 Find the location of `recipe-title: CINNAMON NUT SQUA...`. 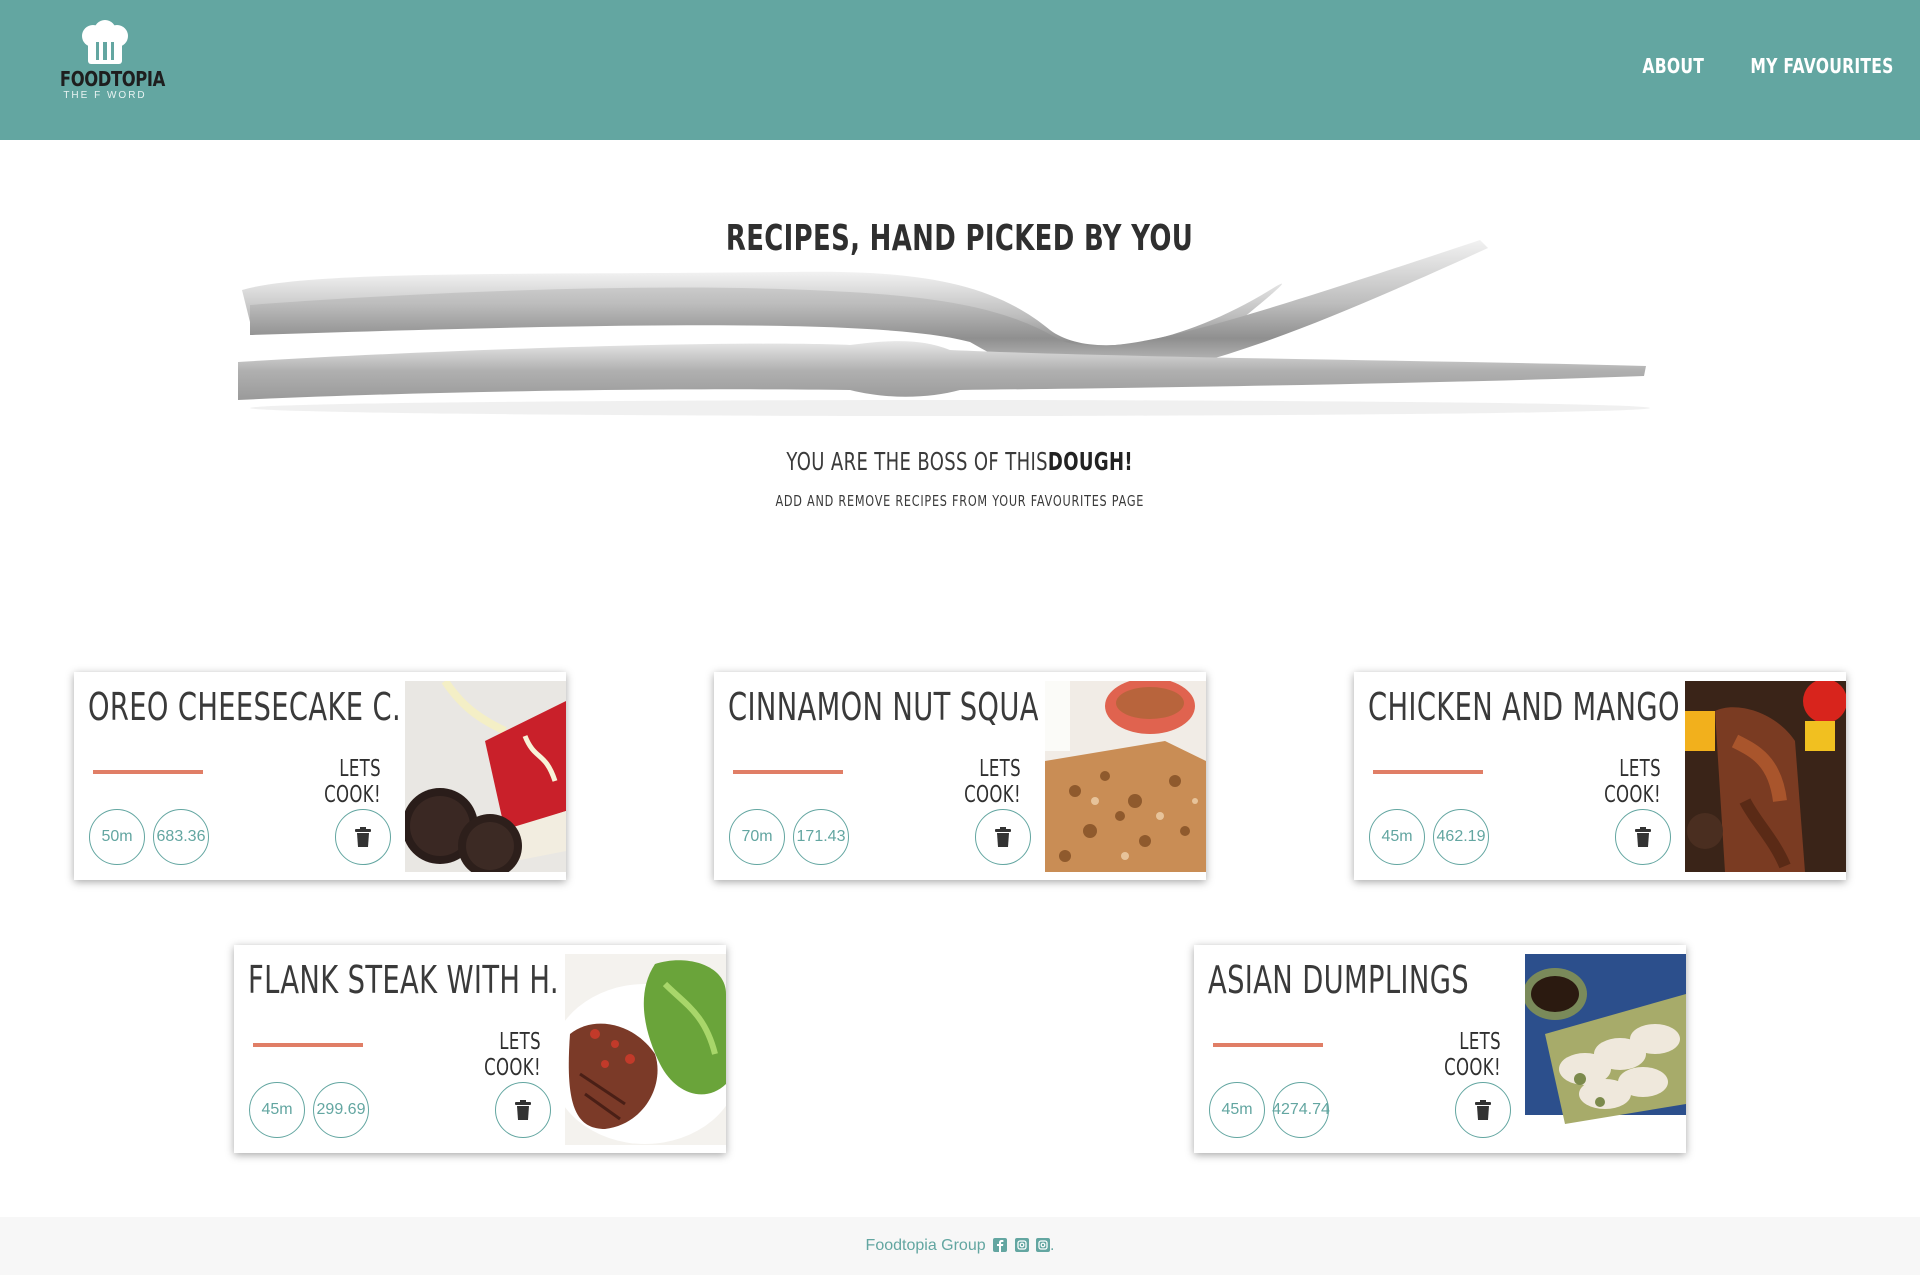

recipe-title: CINNAMON NUT SQUA... is located at coordinates (883, 707).